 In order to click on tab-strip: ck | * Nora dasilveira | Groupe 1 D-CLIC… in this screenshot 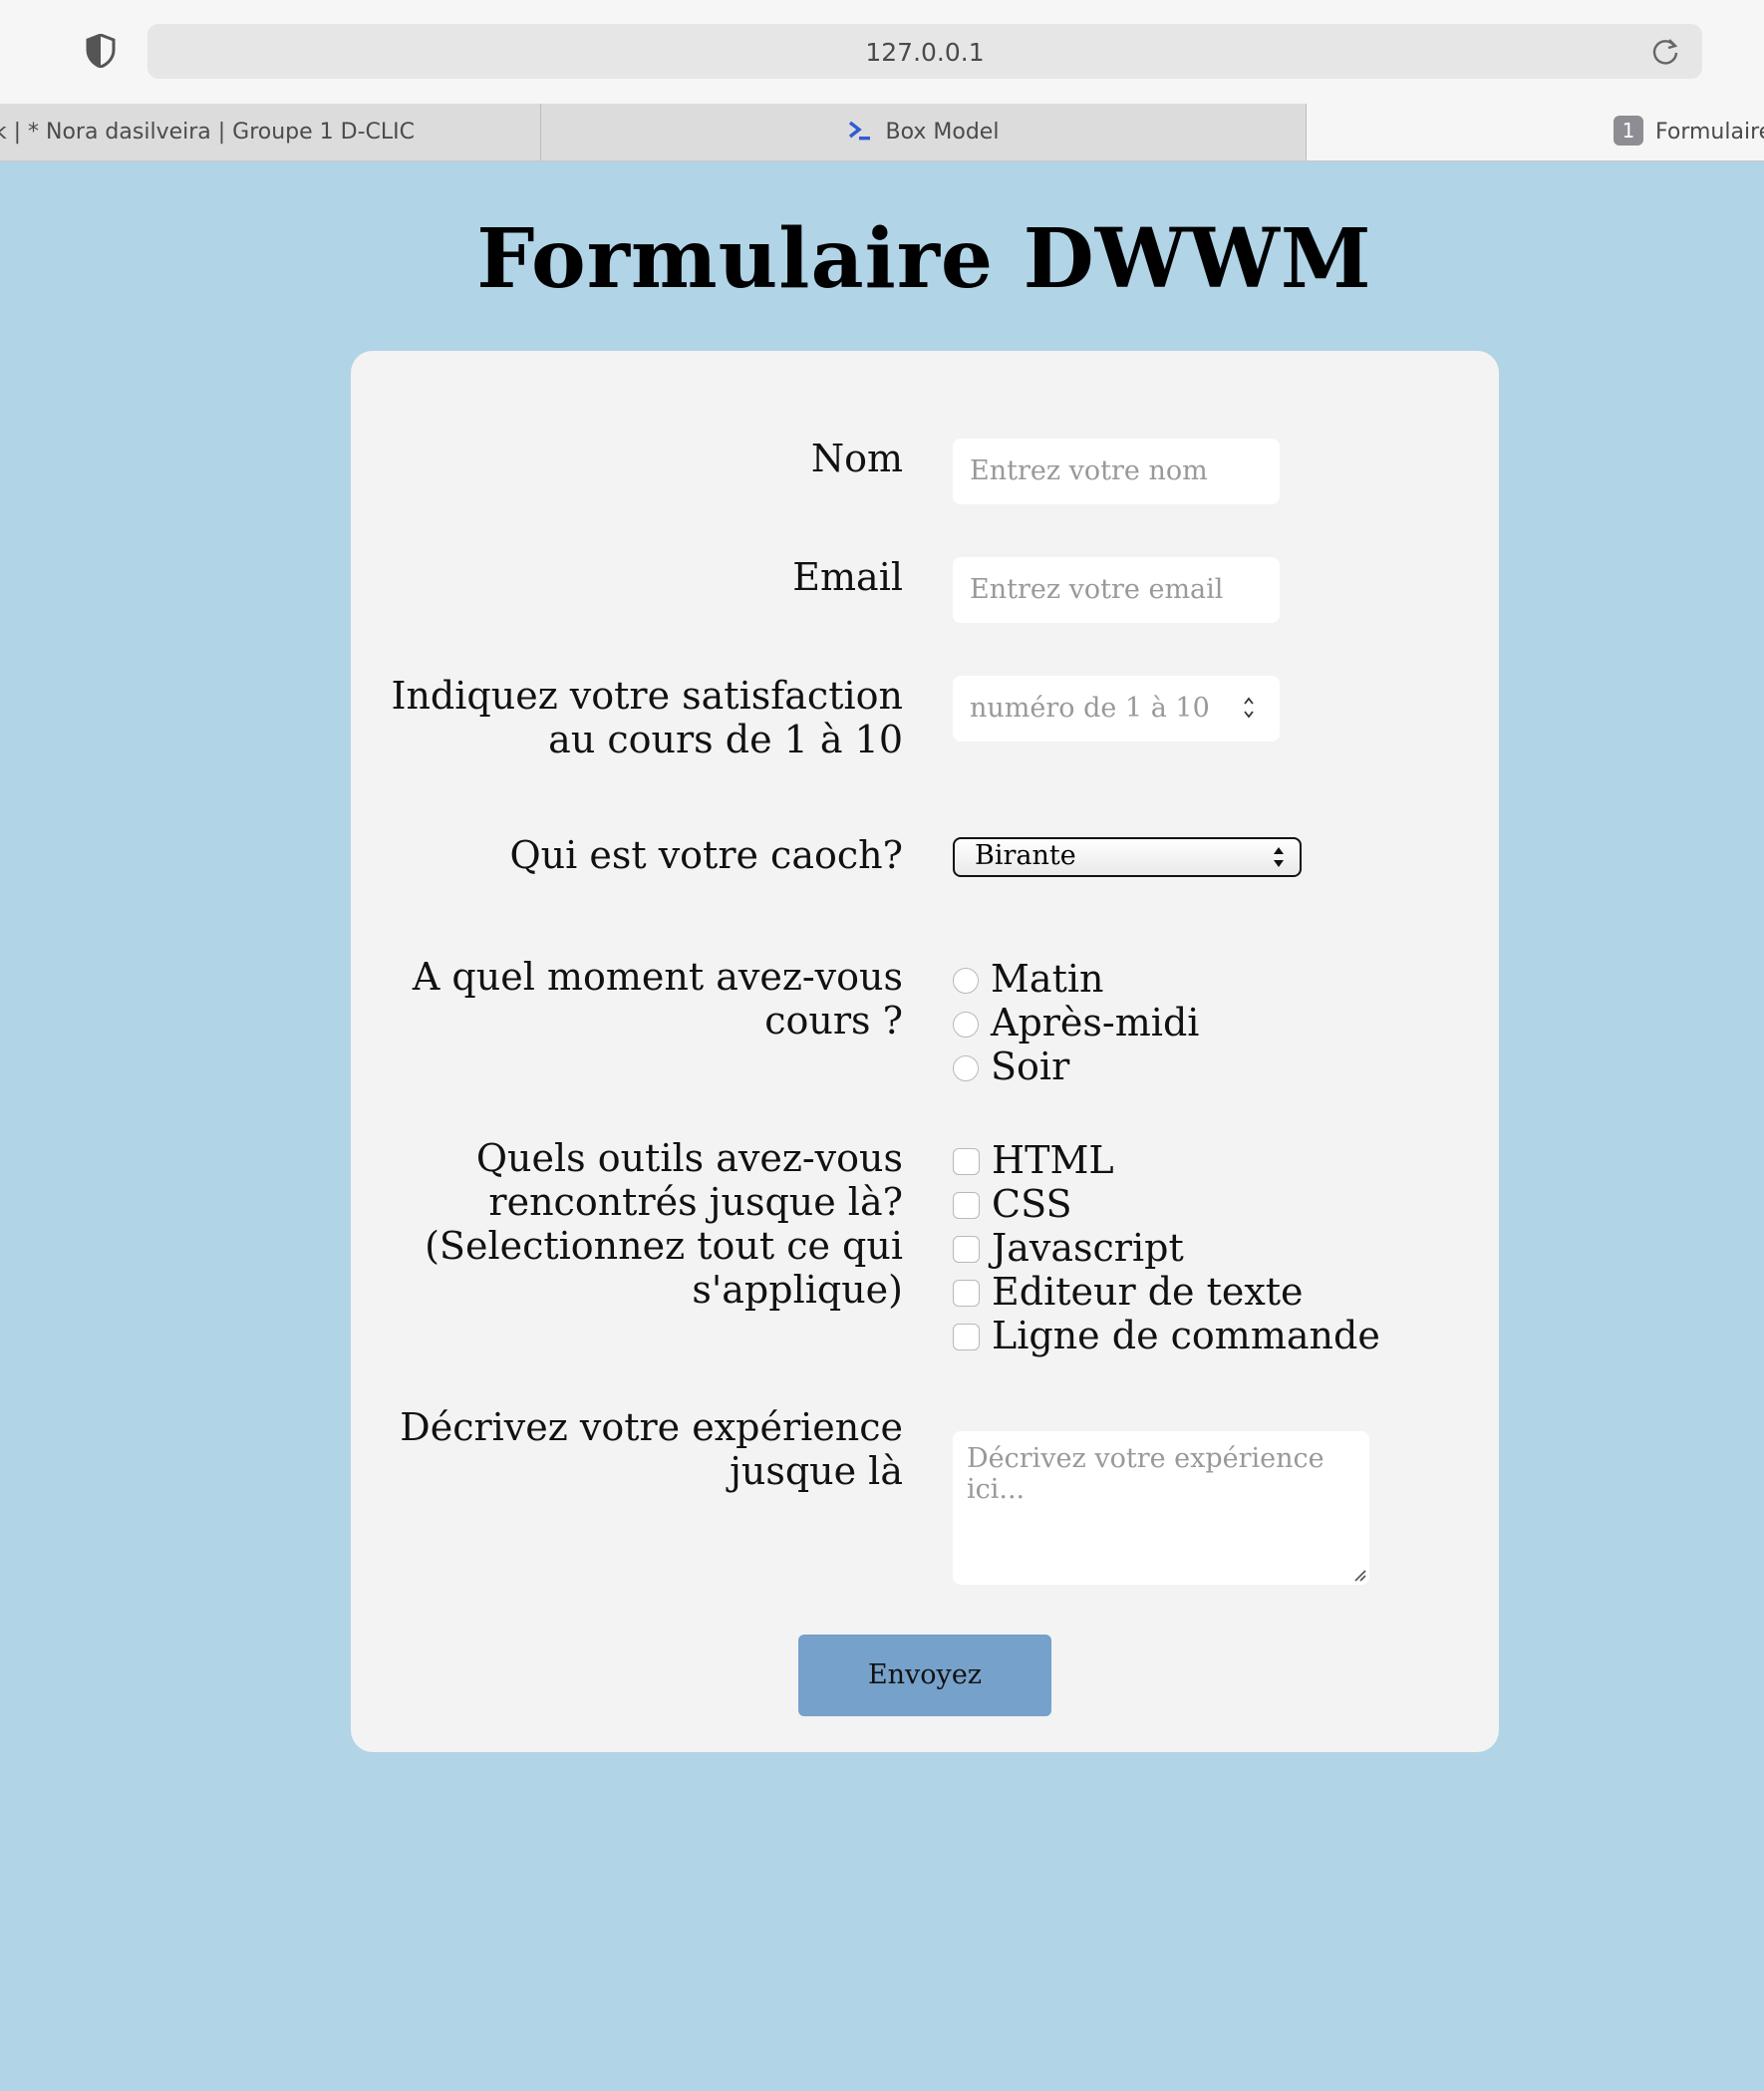, I will do `click(882, 132)`.